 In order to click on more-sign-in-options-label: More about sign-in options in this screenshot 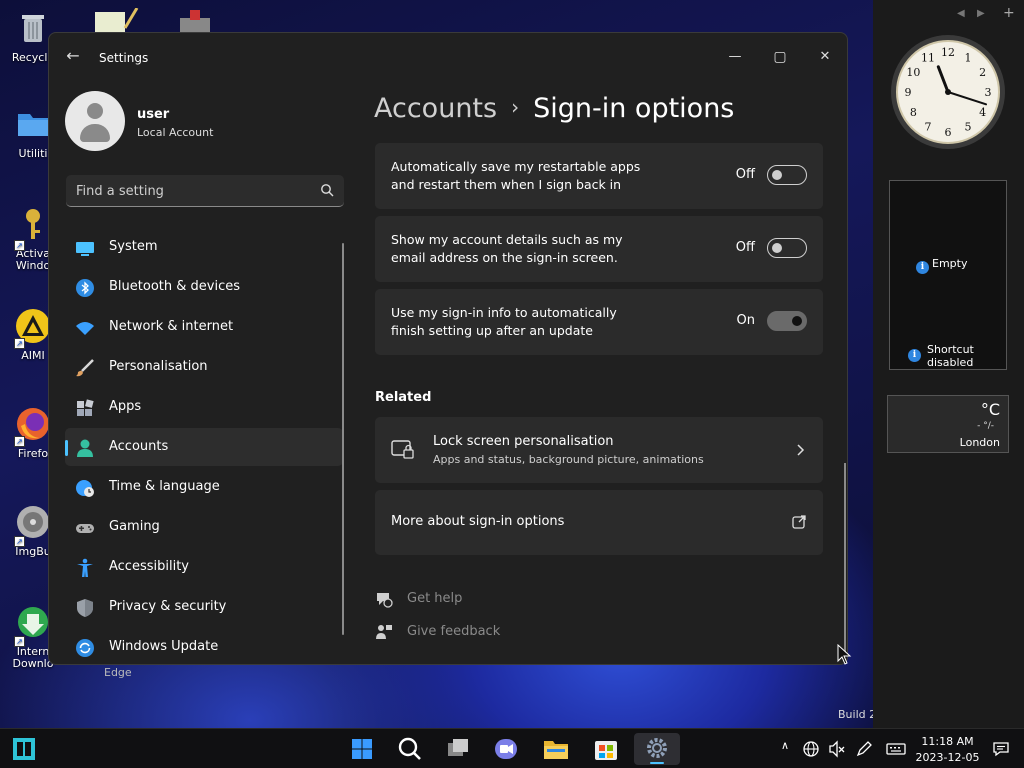, I will do `click(478, 521)`.